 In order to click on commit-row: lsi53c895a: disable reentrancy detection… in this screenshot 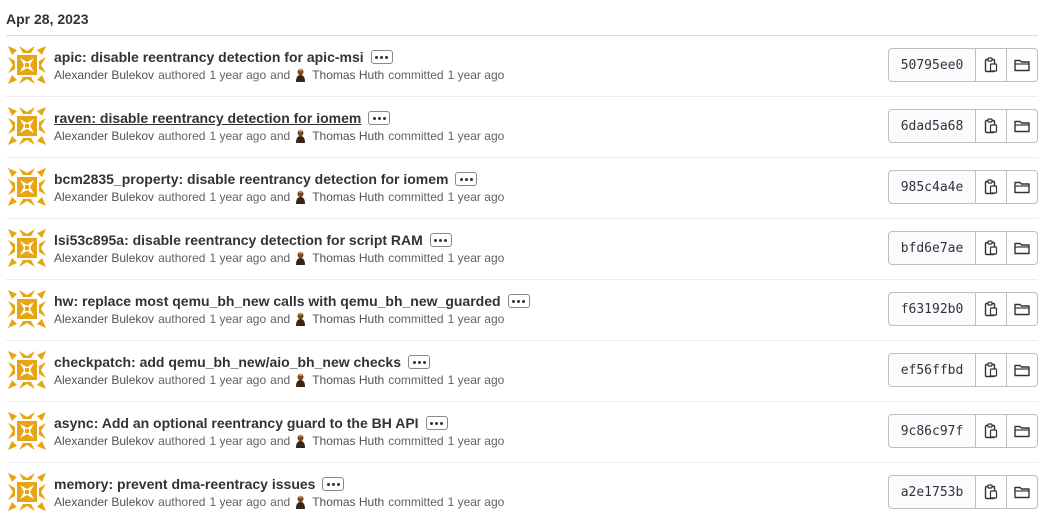, I will do `click(522, 249)`.